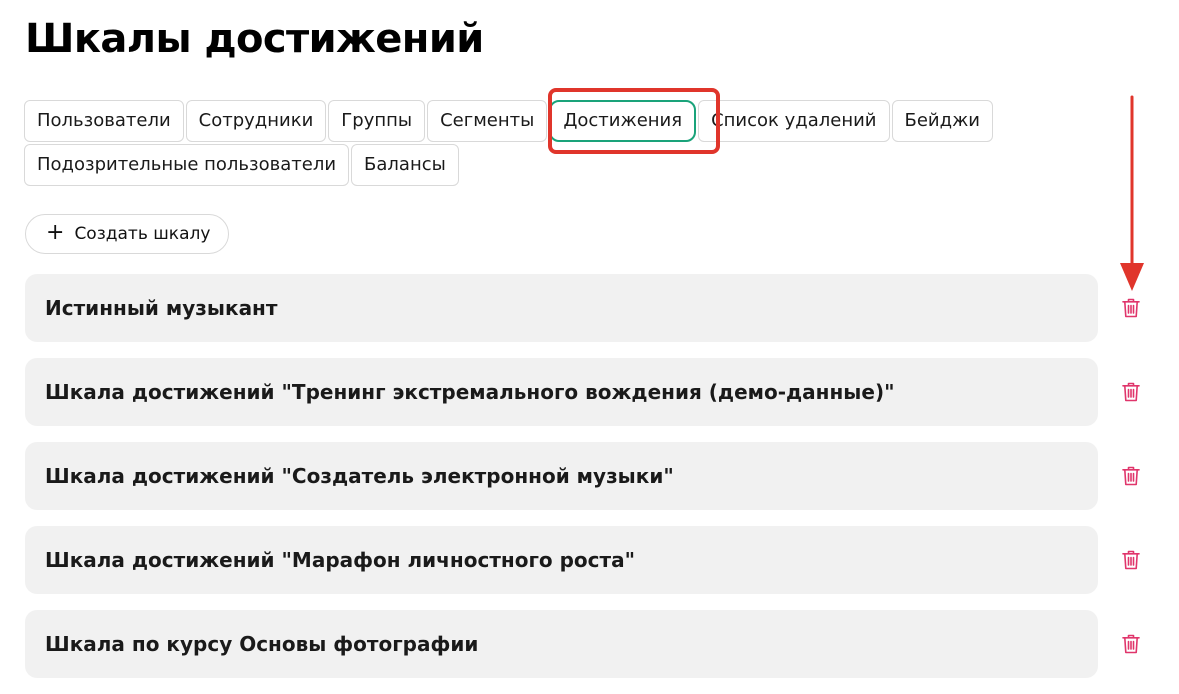 Image resolution: width=1179 pixels, height=694 pixels. What do you see at coordinates (561, 308) in the screenshot?
I see `scale-card: Истинный музыкант` at bounding box center [561, 308].